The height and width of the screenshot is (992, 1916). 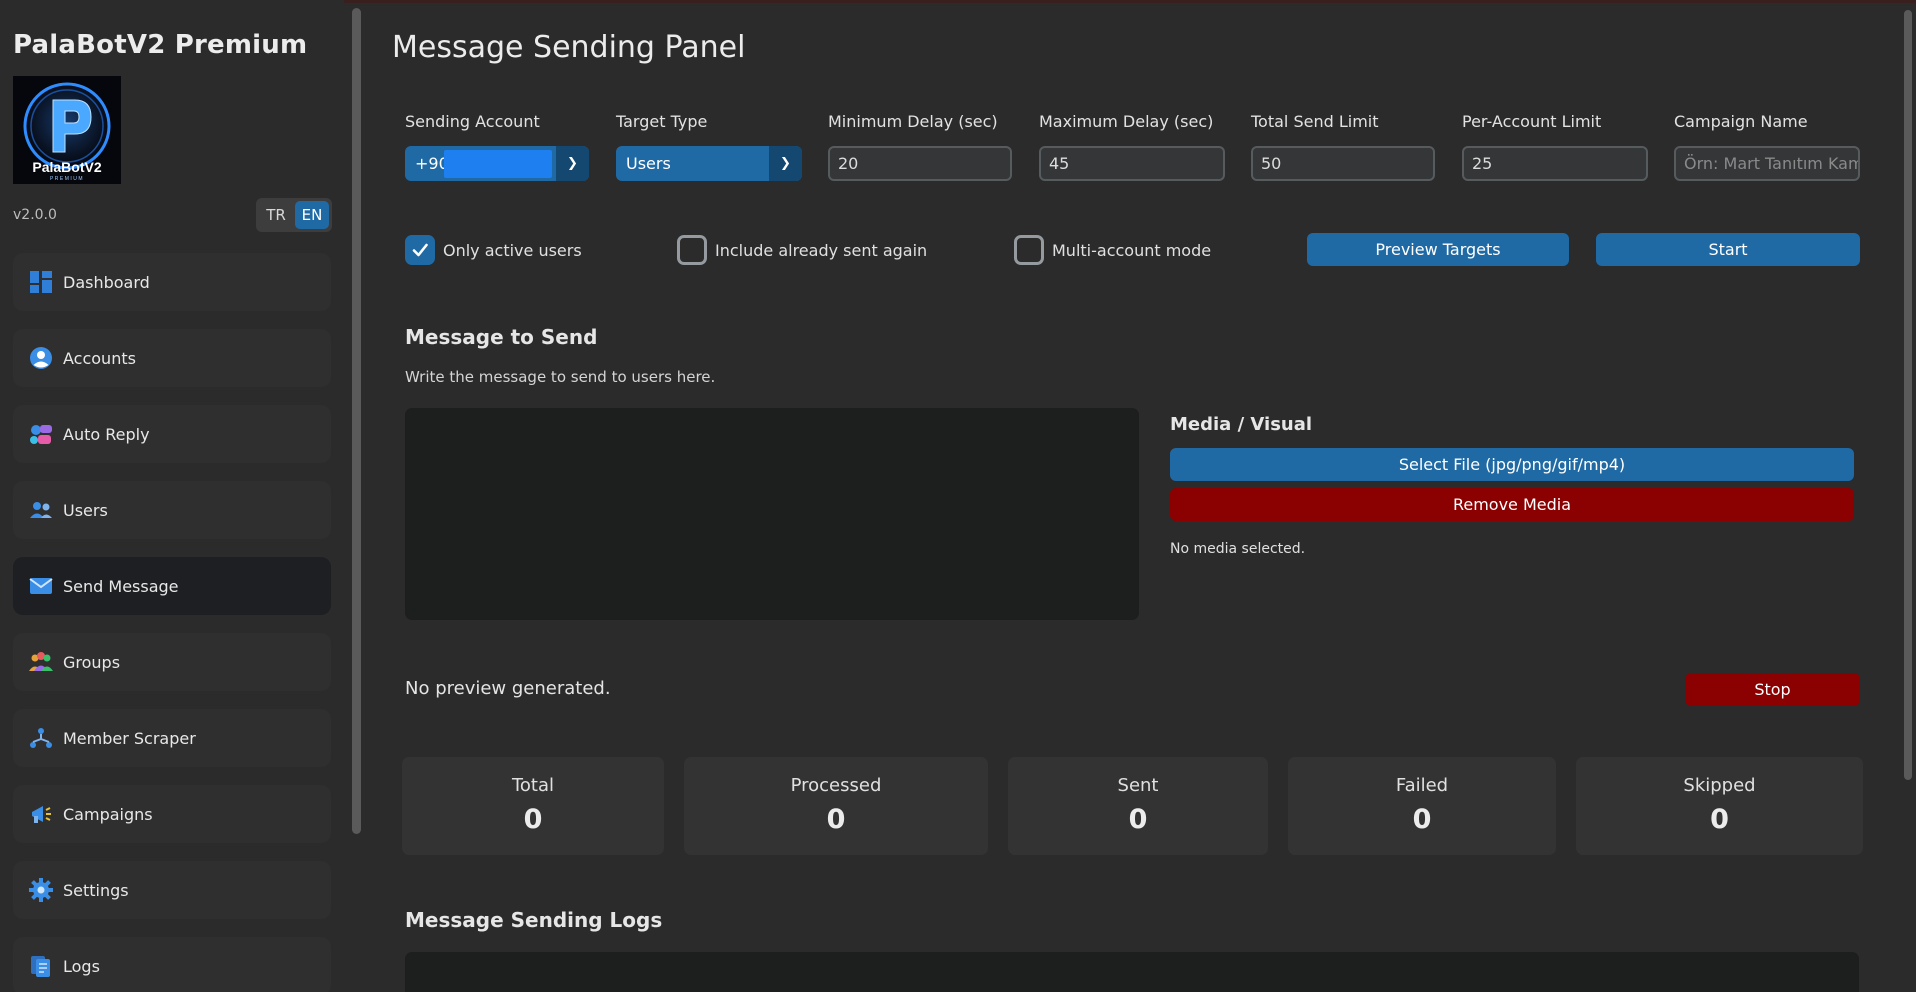 What do you see at coordinates (96, 890) in the screenshot?
I see `sidebar-item-label: Settings` at bounding box center [96, 890].